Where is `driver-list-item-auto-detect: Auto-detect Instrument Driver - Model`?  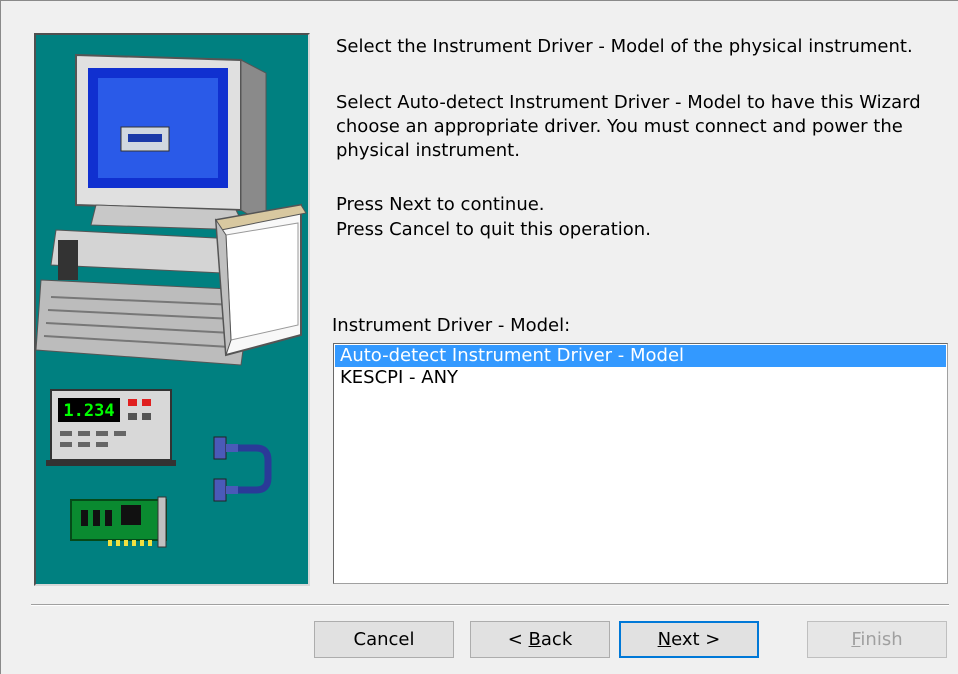 driver-list-item-auto-detect: Auto-detect Instrument Driver - Model is located at coordinates (640, 356).